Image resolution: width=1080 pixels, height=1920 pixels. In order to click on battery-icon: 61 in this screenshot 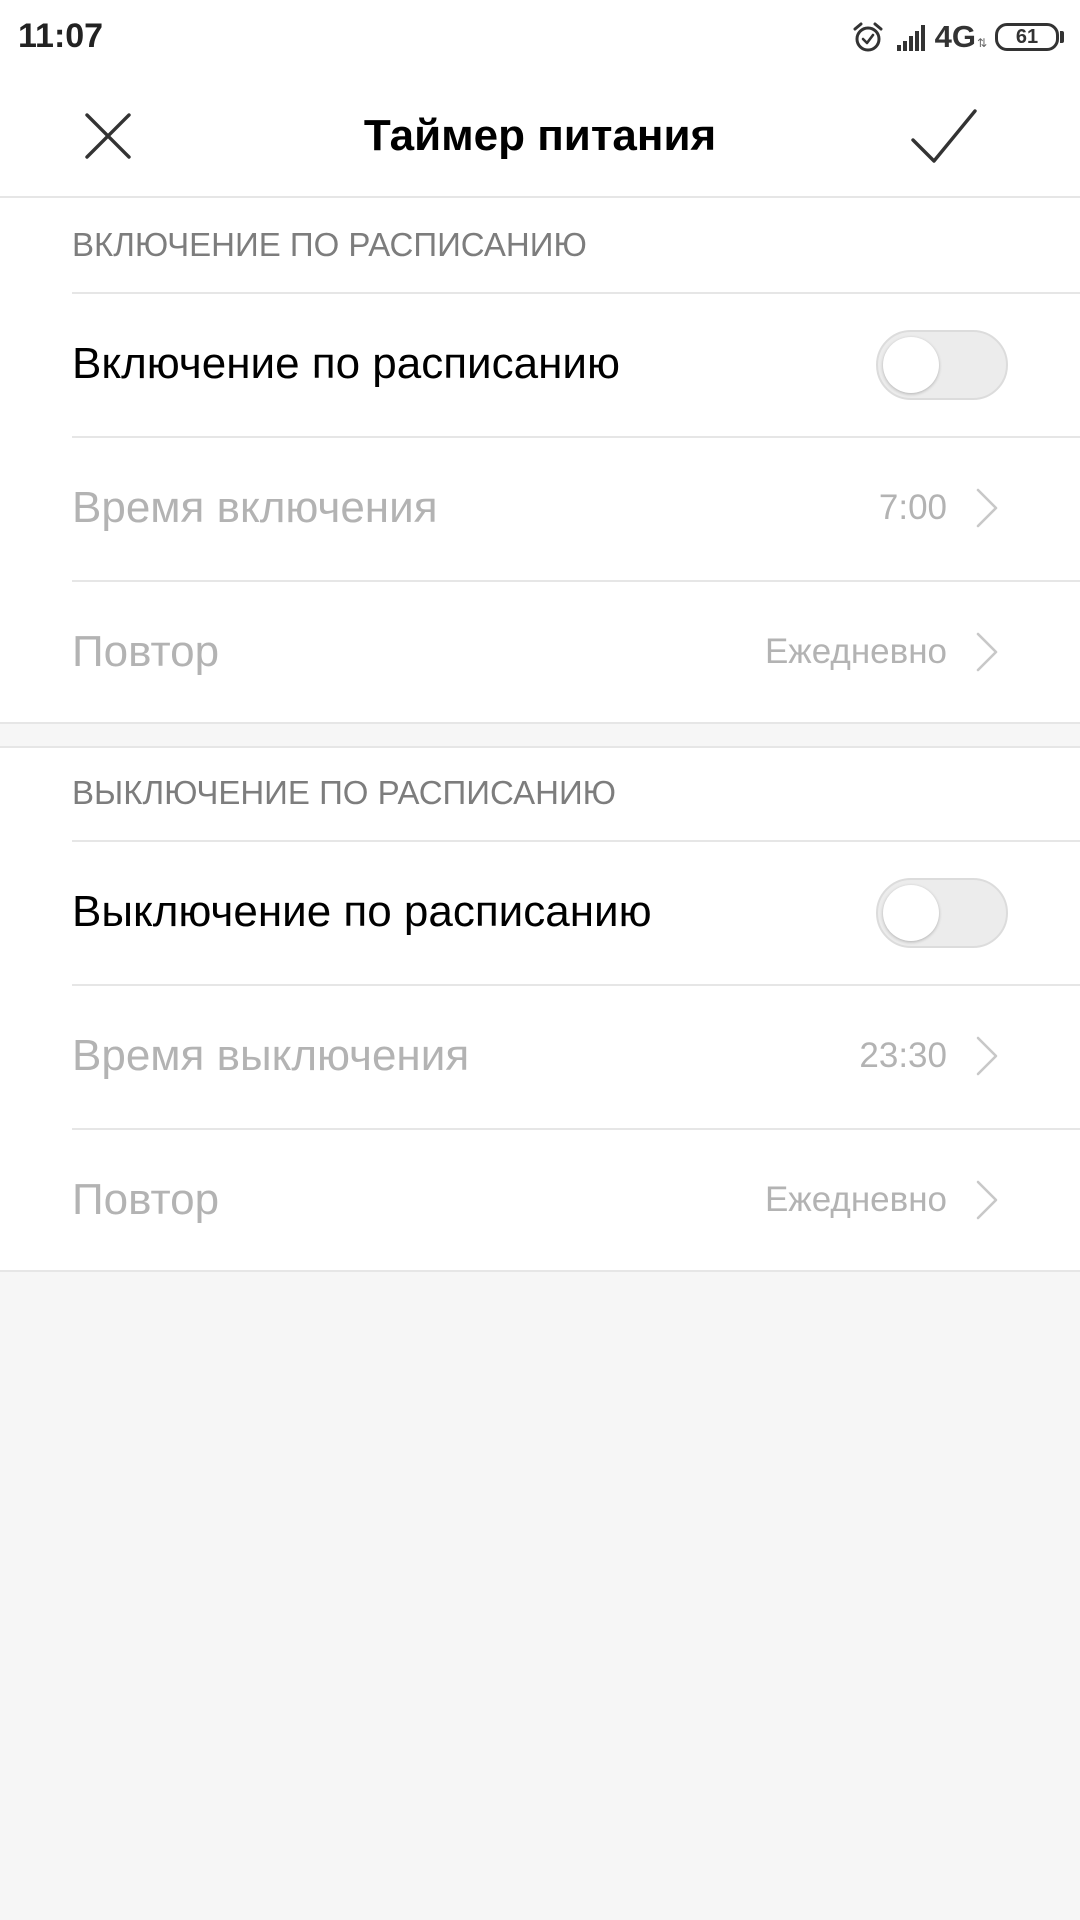, I will do `click(1027, 37)`.